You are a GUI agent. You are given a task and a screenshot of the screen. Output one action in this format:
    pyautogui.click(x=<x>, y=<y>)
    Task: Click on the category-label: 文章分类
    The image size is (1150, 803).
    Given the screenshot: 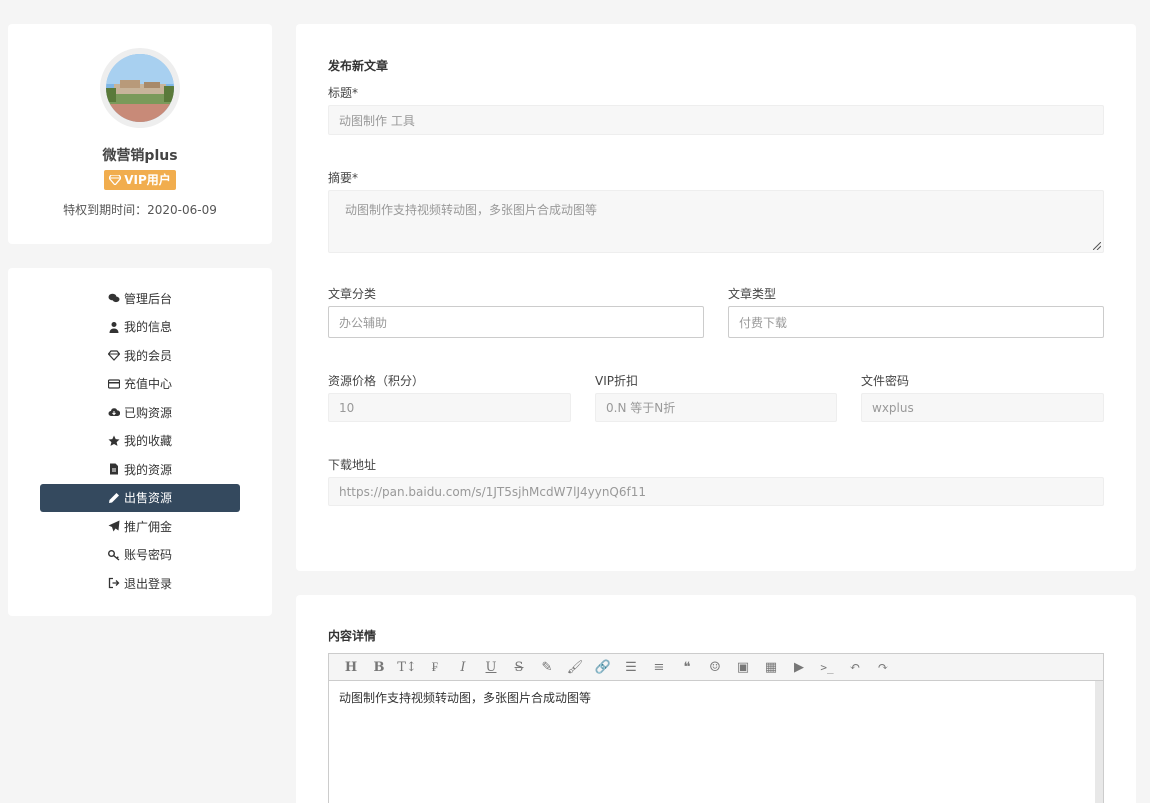 What is the action you would take?
    pyautogui.click(x=352, y=294)
    